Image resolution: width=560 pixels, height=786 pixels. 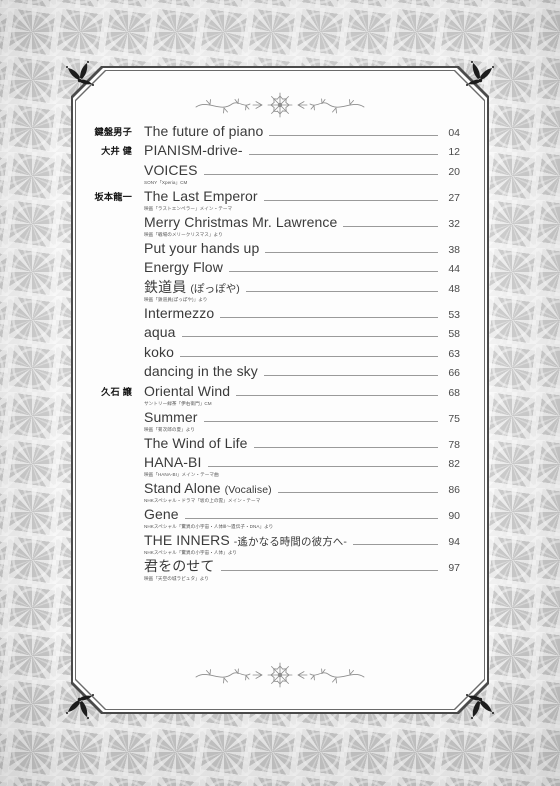 What do you see at coordinates (181, 475) in the screenshot?
I see `toc-subtitle: 映画「HANA-BI」メイン・テーマ曲` at bounding box center [181, 475].